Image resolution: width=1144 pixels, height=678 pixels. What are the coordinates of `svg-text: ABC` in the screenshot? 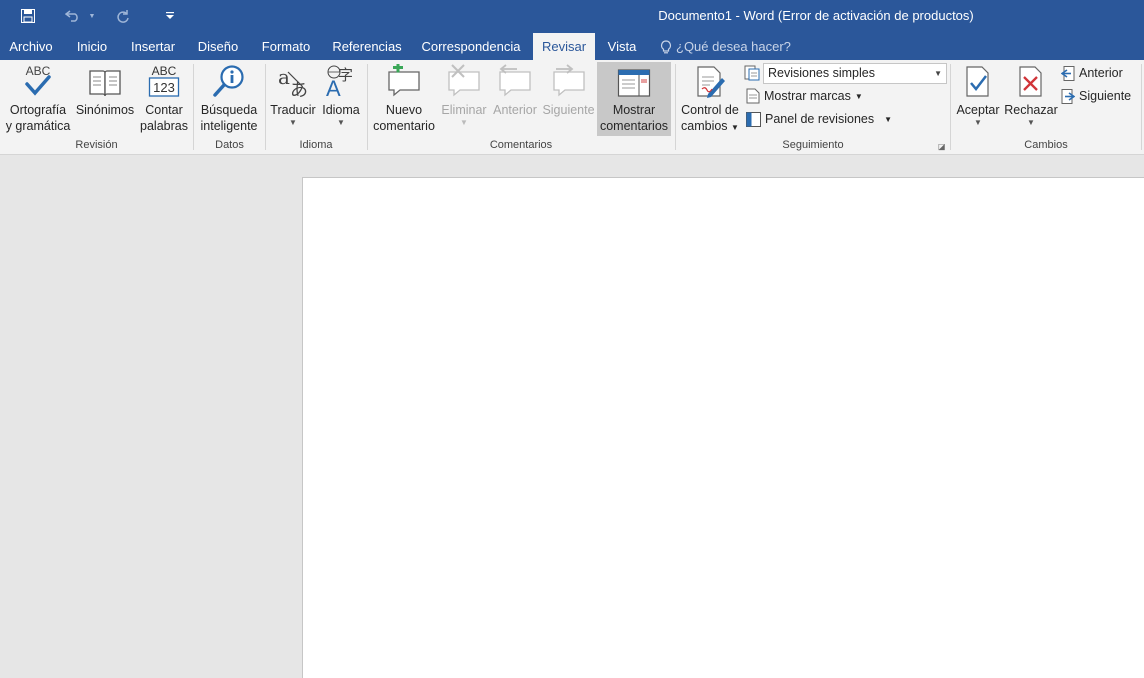 It's located at (164, 71).